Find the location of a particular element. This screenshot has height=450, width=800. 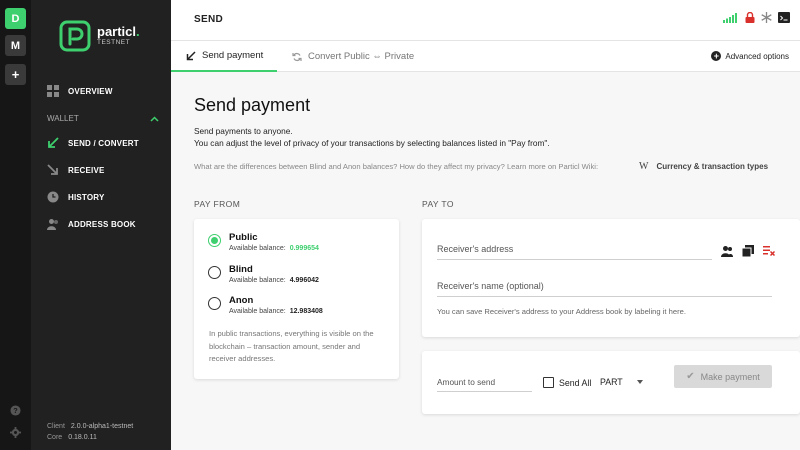

wikipedia-icon: W is located at coordinates (644, 166).